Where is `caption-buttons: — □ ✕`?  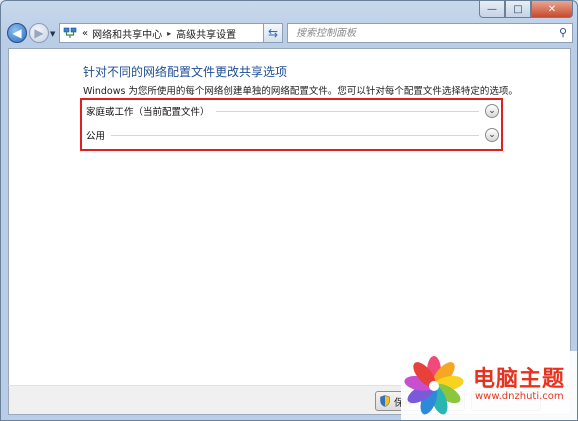
caption-buttons: — □ ✕ is located at coordinates (526, 9).